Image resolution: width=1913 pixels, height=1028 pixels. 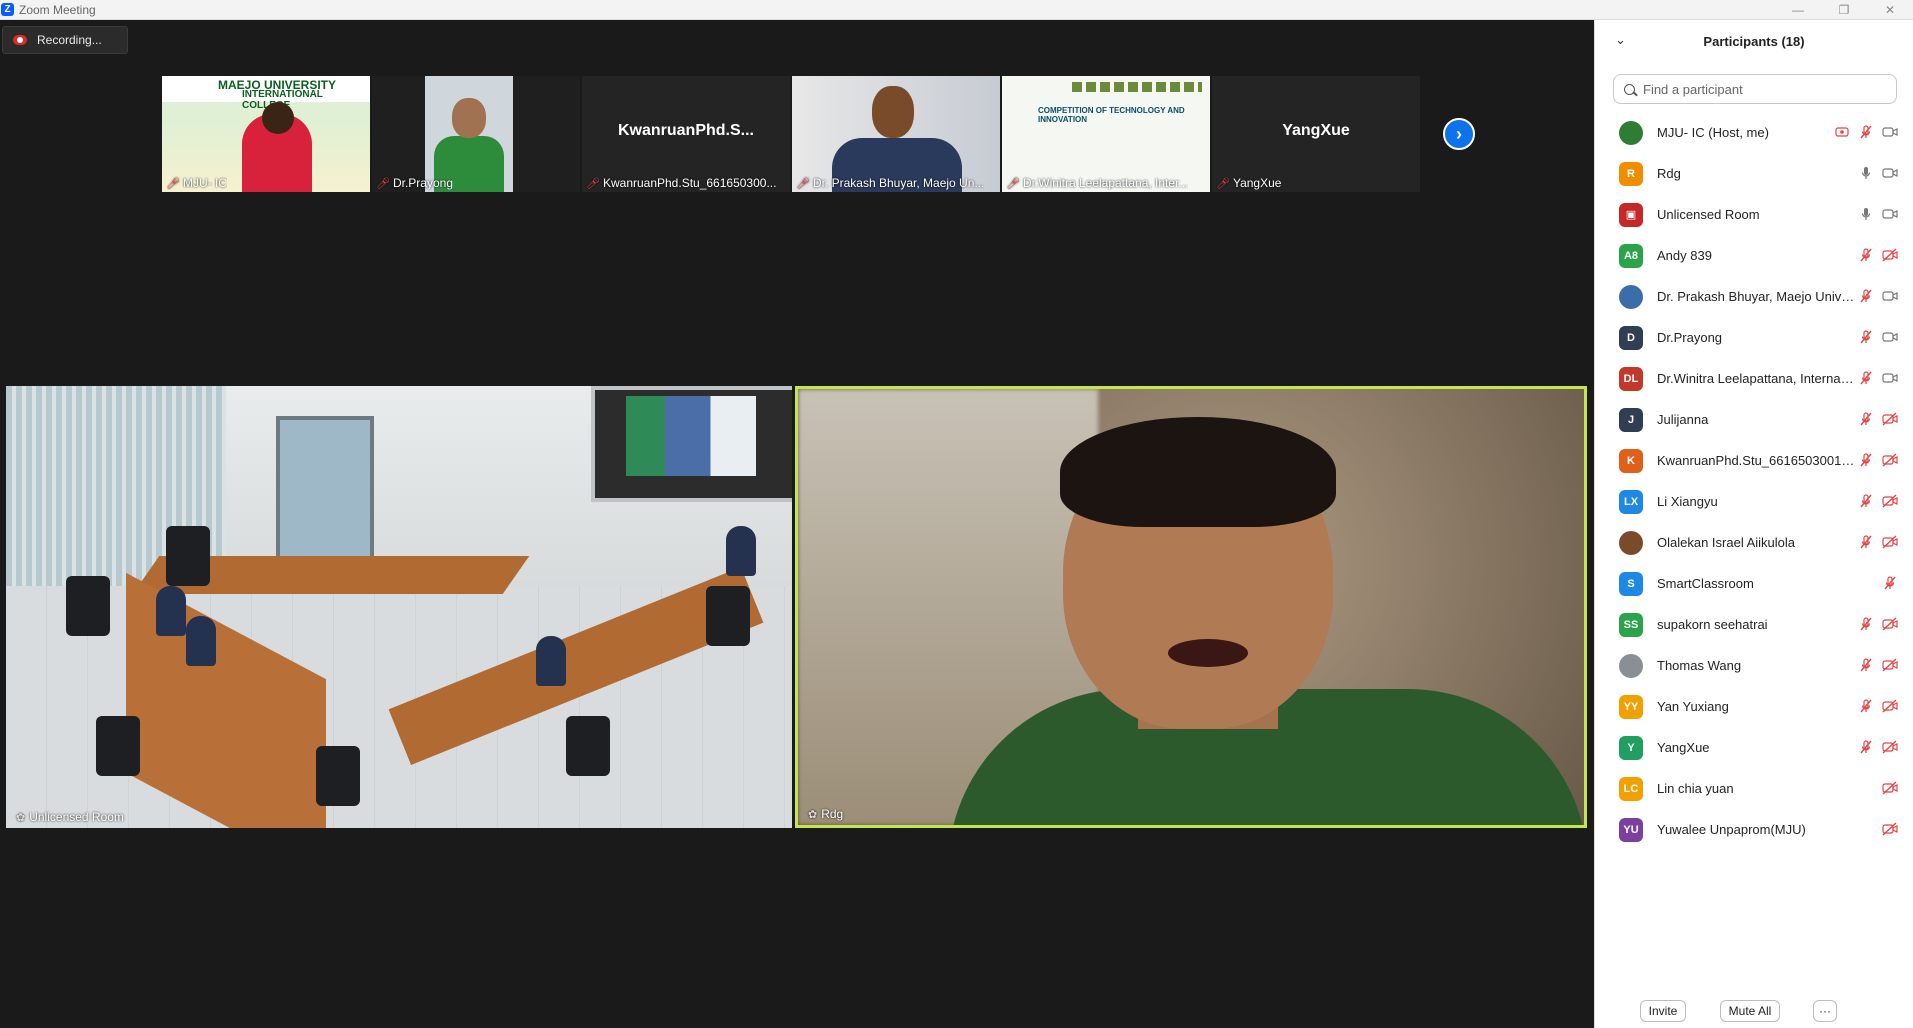 What do you see at coordinates (1825, 1011) in the screenshot?
I see `more-options-button: ···` at bounding box center [1825, 1011].